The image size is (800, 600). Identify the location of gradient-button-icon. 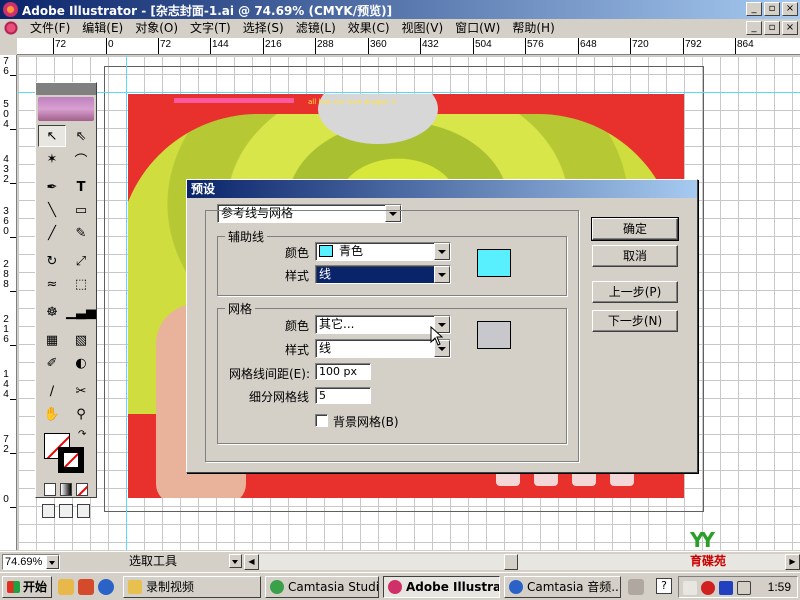
(66, 489).